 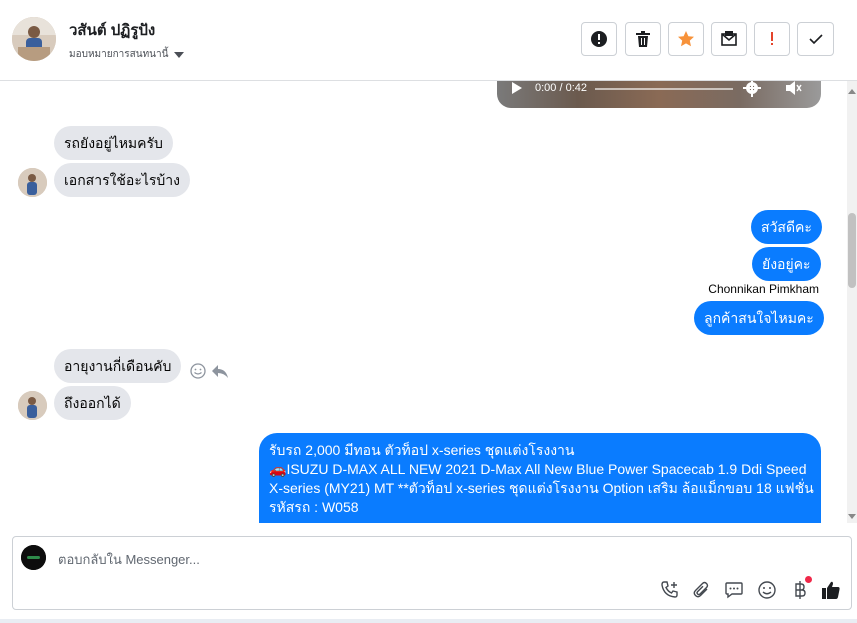 What do you see at coordinates (794, 88) in the screenshot?
I see `mute-icon` at bounding box center [794, 88].